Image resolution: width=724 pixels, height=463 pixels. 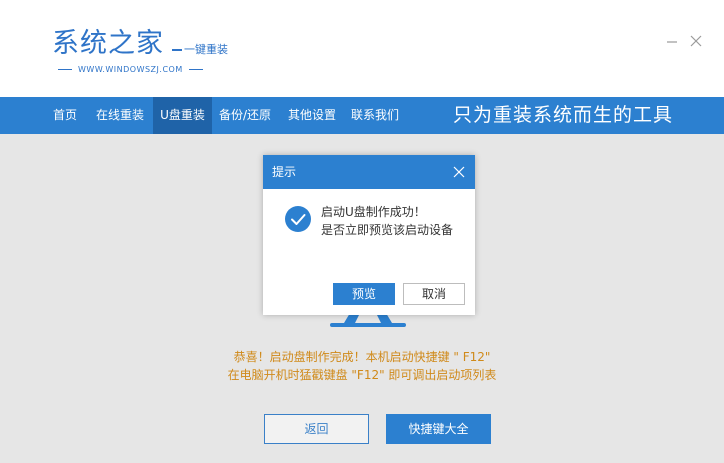 I want to click on logo-url: WWW.WINDOWSZJ.COM, so click(x=130, y=70).